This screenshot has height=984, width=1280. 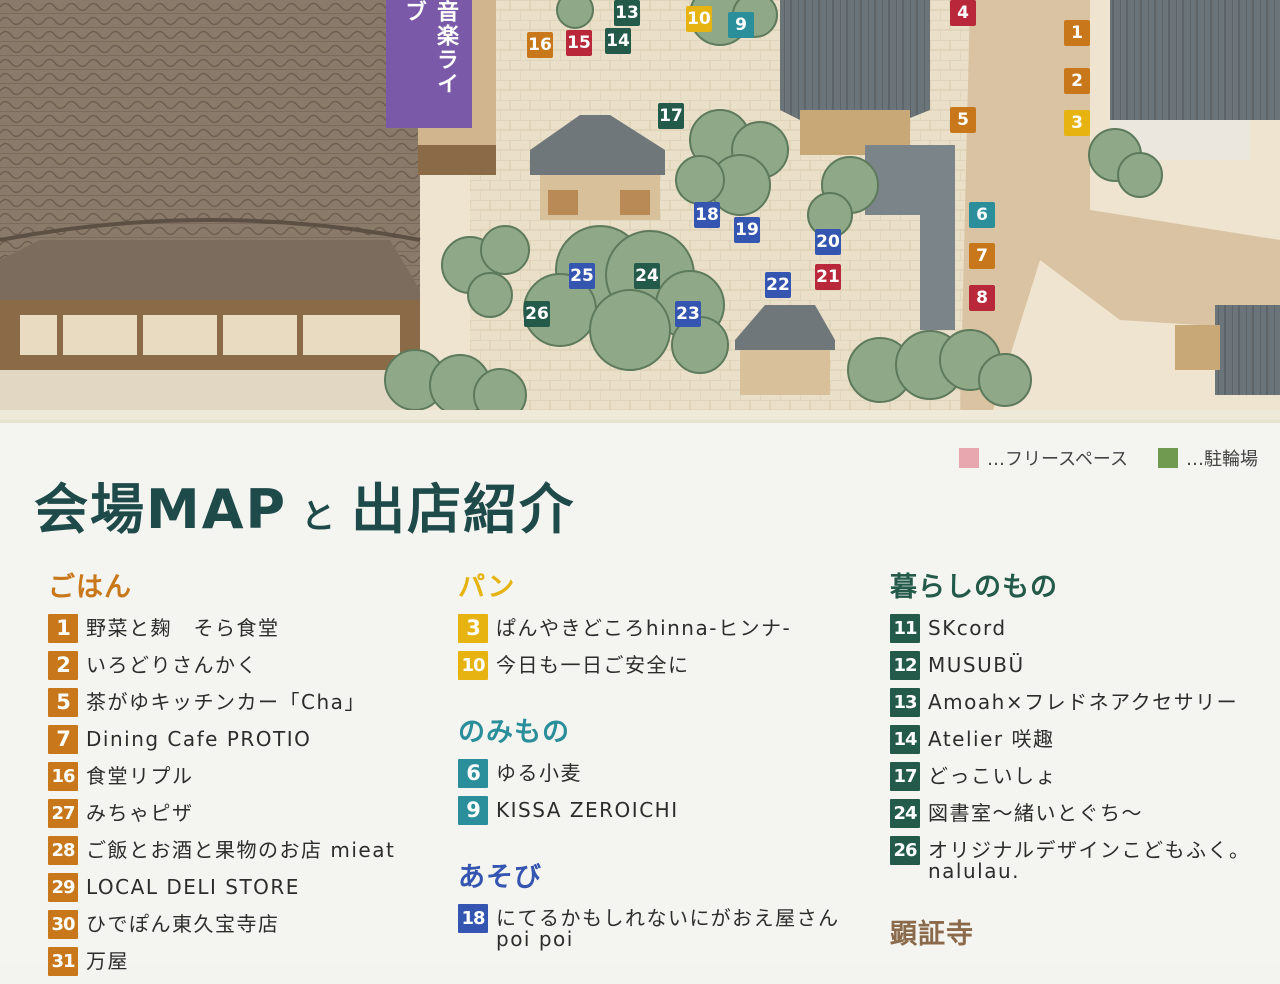 What do you see at coordinates (1083, 702) in the screenshot?
I see `shop-name: Amoah×フレドネアクセサリー` at bounding box center [1083, 702].